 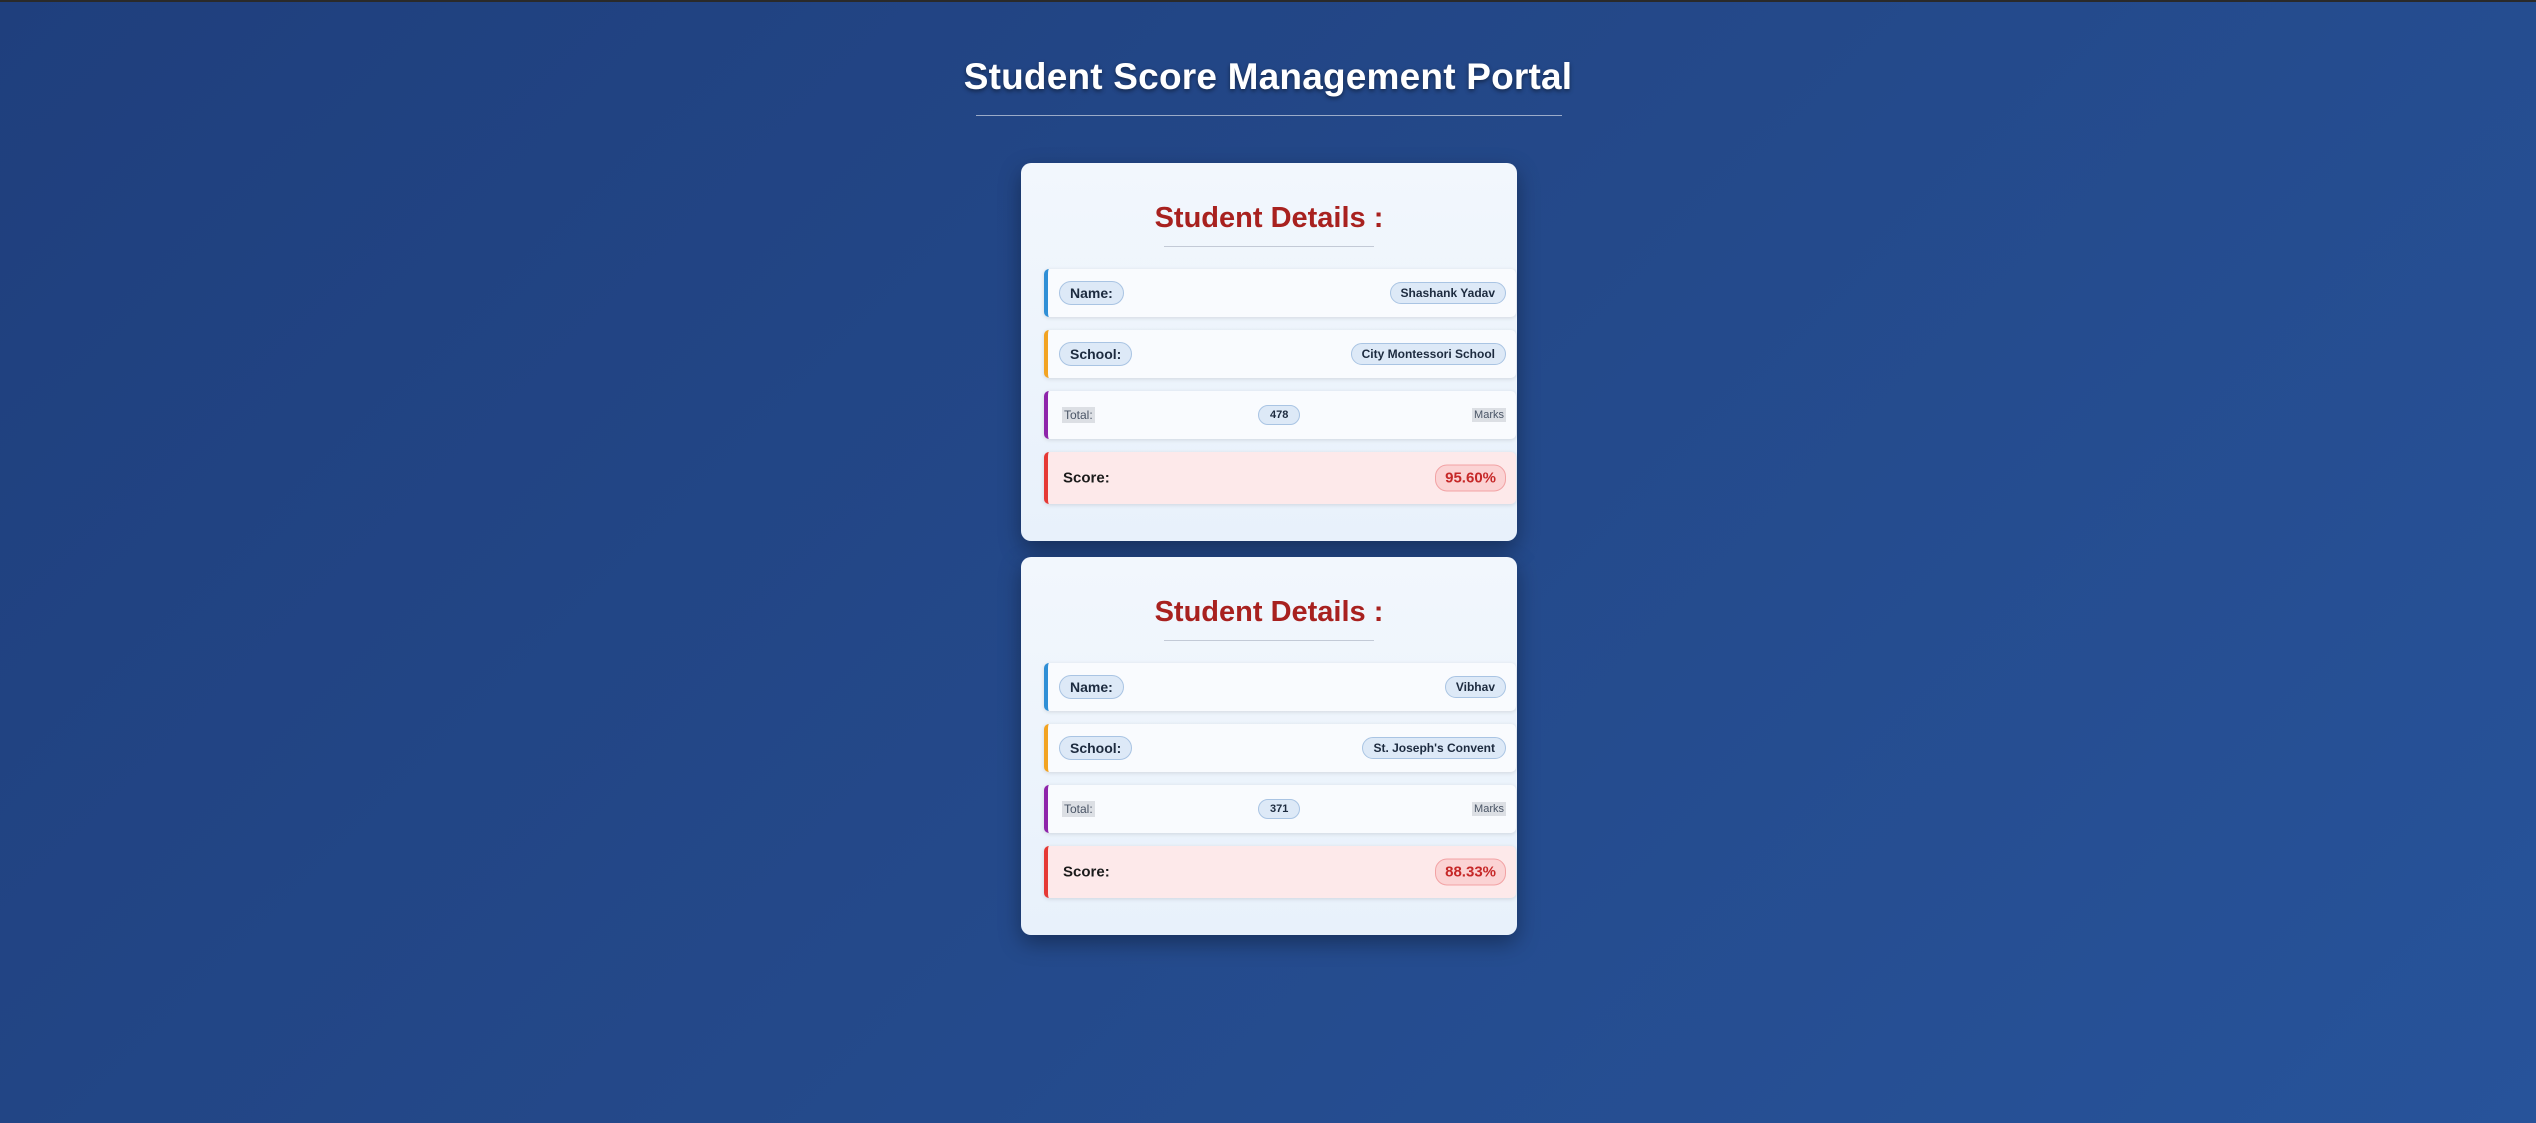 What do you see at coordinates (1280, 293) in the screenshot?
I see `name-row: Name: Shashank Yadav` at bounding box center [1280, 293].